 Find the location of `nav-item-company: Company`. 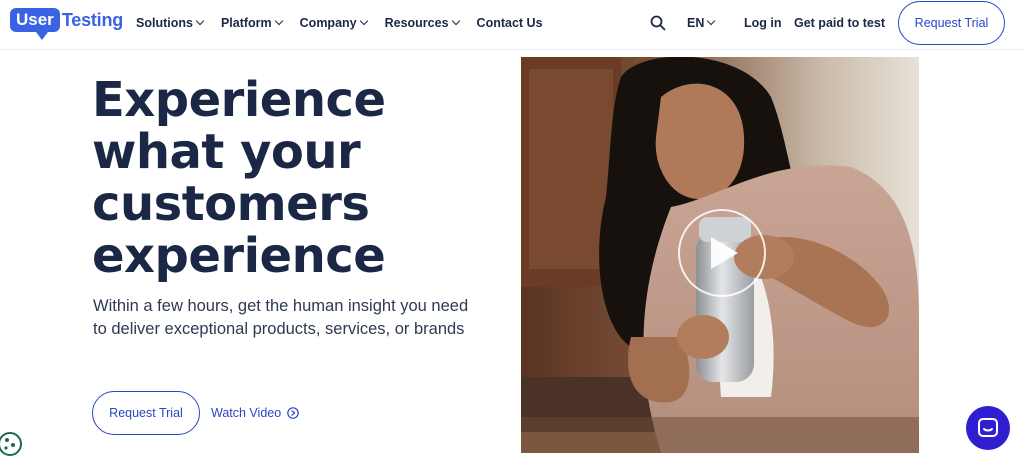

nav-item-company: Company is located at coordinates (333, 23).